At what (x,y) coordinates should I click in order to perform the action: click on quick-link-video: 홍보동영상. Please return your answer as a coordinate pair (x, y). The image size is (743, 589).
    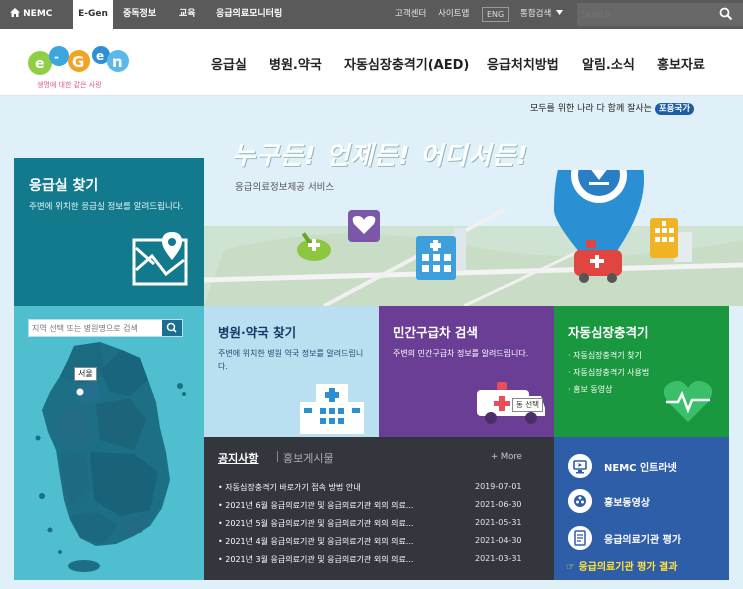
    Looking at the image, I should click on (648, 501).